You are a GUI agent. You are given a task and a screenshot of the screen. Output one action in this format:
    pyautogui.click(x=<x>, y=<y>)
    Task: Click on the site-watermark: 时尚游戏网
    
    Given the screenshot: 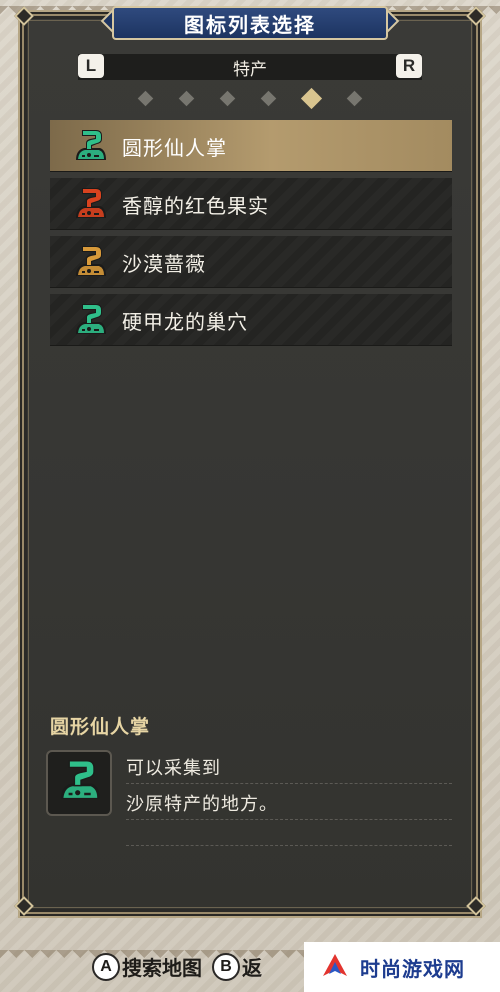 What is the action you would take?
    pyautogui.click(x=402, y=967)
    